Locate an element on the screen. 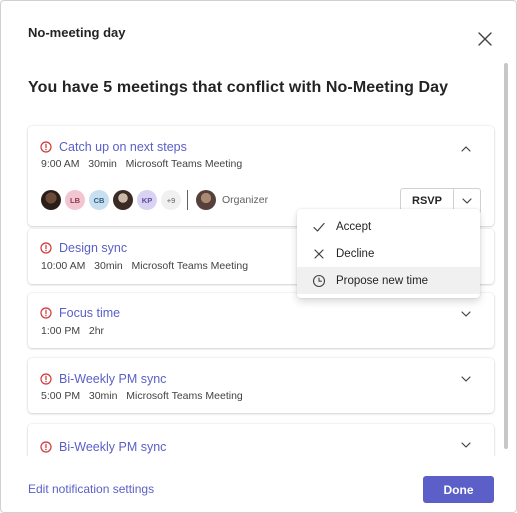  rsvp-menu: Accept Decline Propose new time is located at coordinates (388, 253).